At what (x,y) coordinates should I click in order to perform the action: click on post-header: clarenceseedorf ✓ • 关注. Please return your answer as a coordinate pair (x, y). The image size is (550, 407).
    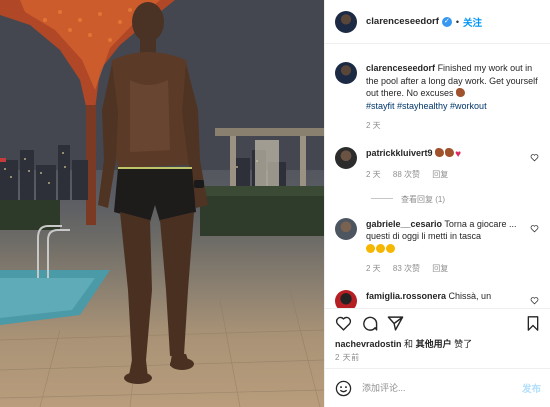
    Looking at the image, I should click on (437, 22).